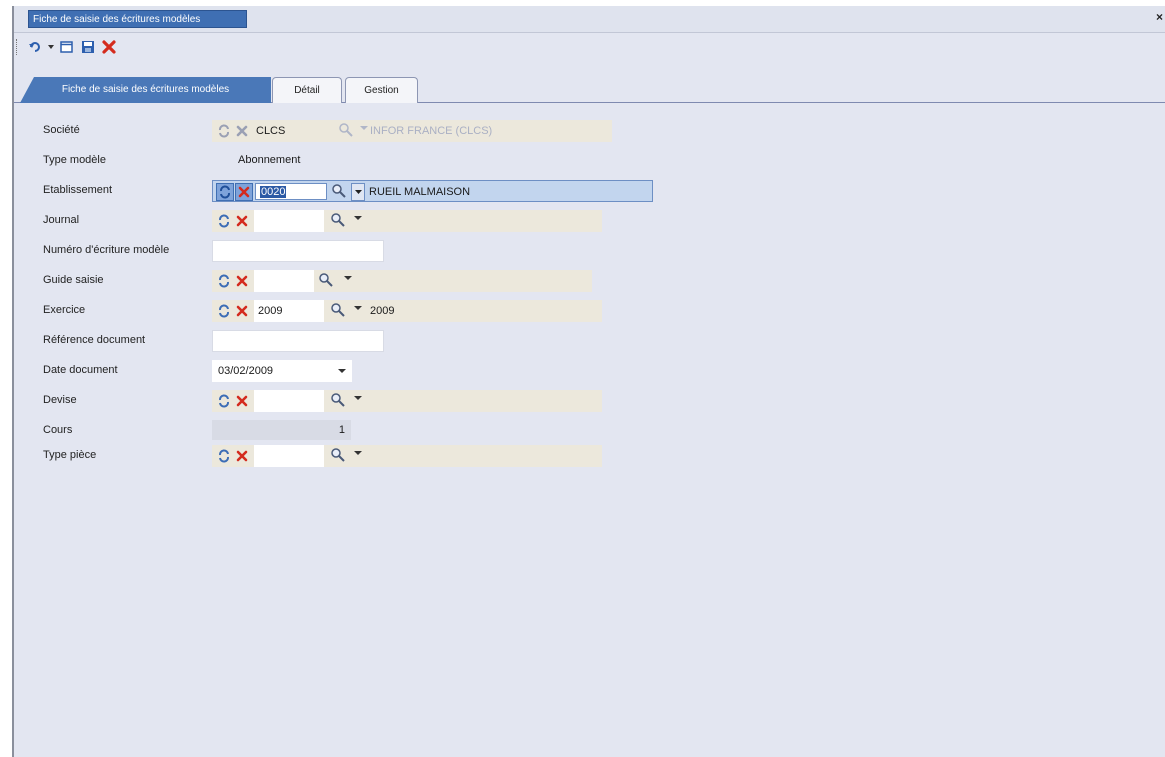  I want to click on label-cours: Cours, so click(58, 430).